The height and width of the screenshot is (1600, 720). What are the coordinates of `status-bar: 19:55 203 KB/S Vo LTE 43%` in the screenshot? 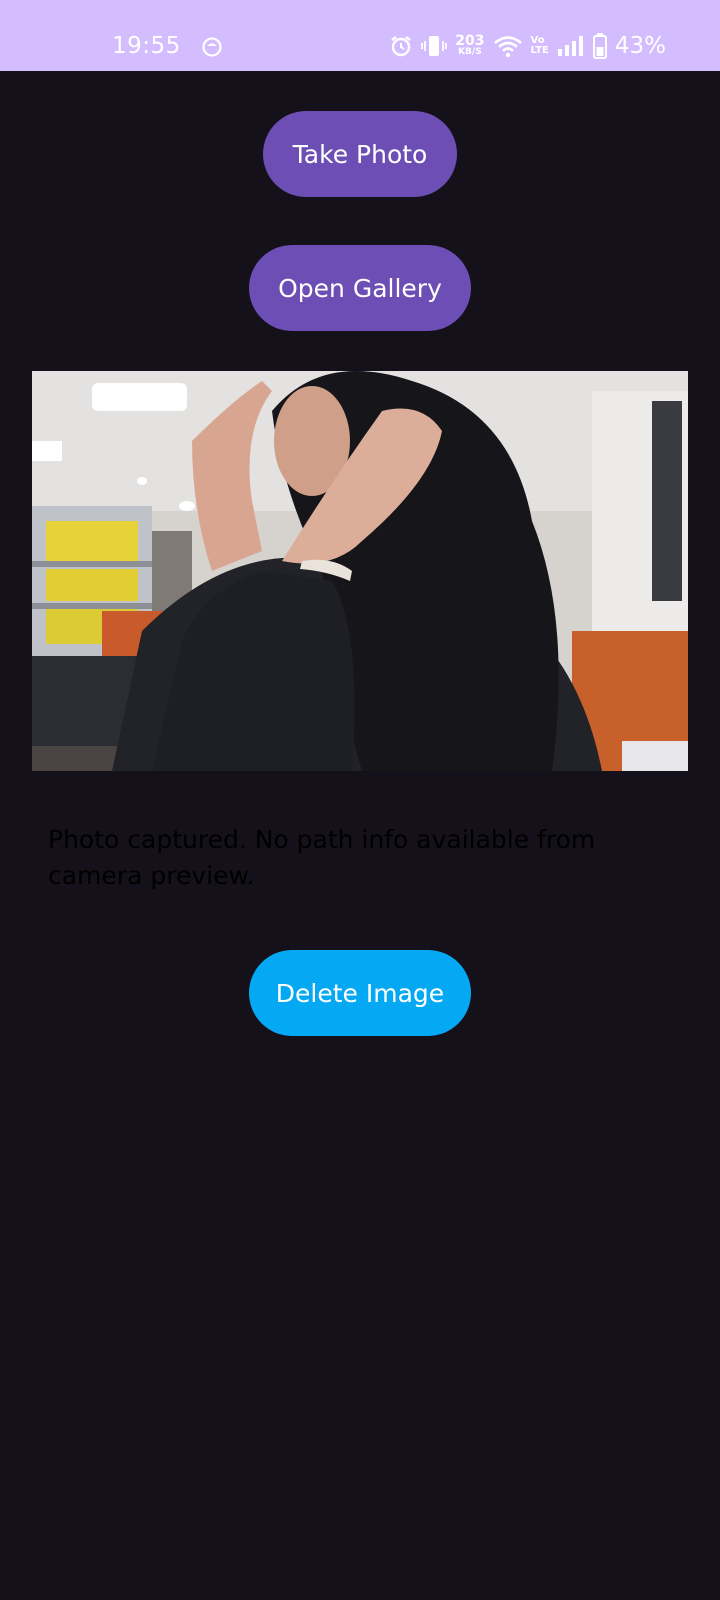 It's located at (360, 35).